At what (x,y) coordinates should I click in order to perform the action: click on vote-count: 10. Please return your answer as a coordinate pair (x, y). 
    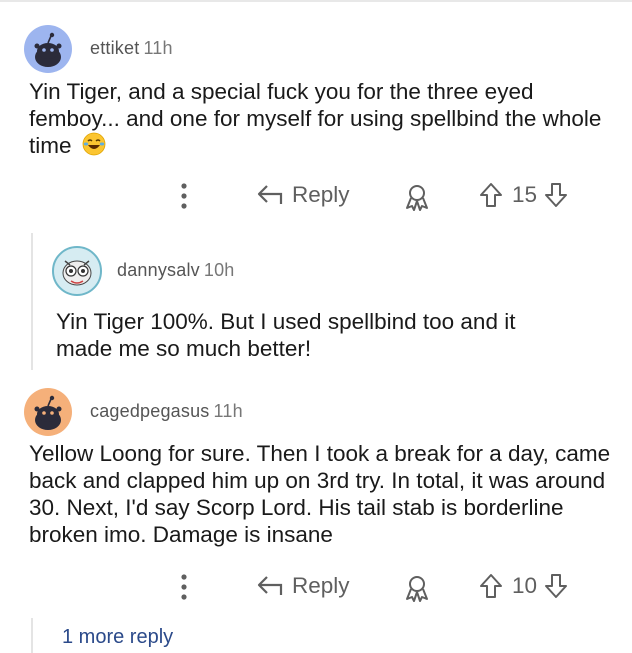
    Looking at the image, I should click on (525, 585).